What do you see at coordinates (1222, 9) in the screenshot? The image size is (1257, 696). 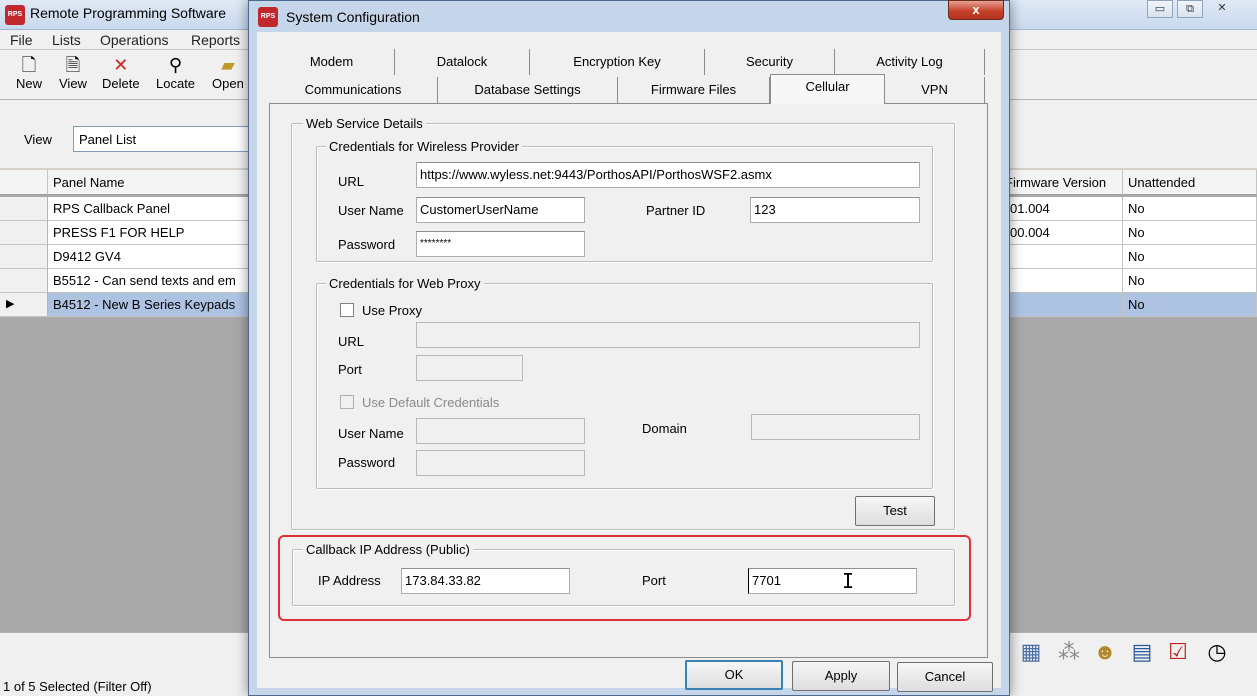 I see `main-close-icon: ✕` at bounding box center [1222, 9].